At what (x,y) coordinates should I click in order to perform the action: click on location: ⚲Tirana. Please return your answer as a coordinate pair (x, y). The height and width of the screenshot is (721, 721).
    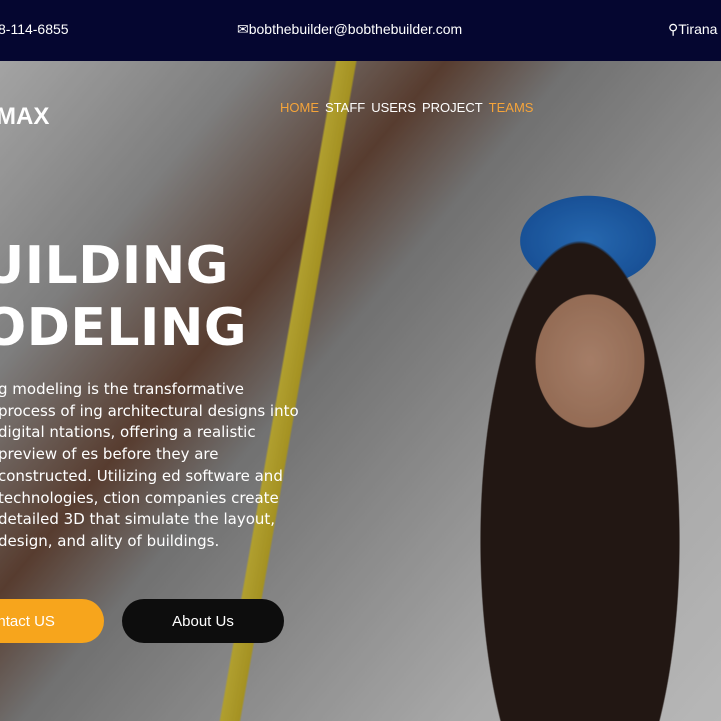
    Looking at the image, I should click on (692, 29).